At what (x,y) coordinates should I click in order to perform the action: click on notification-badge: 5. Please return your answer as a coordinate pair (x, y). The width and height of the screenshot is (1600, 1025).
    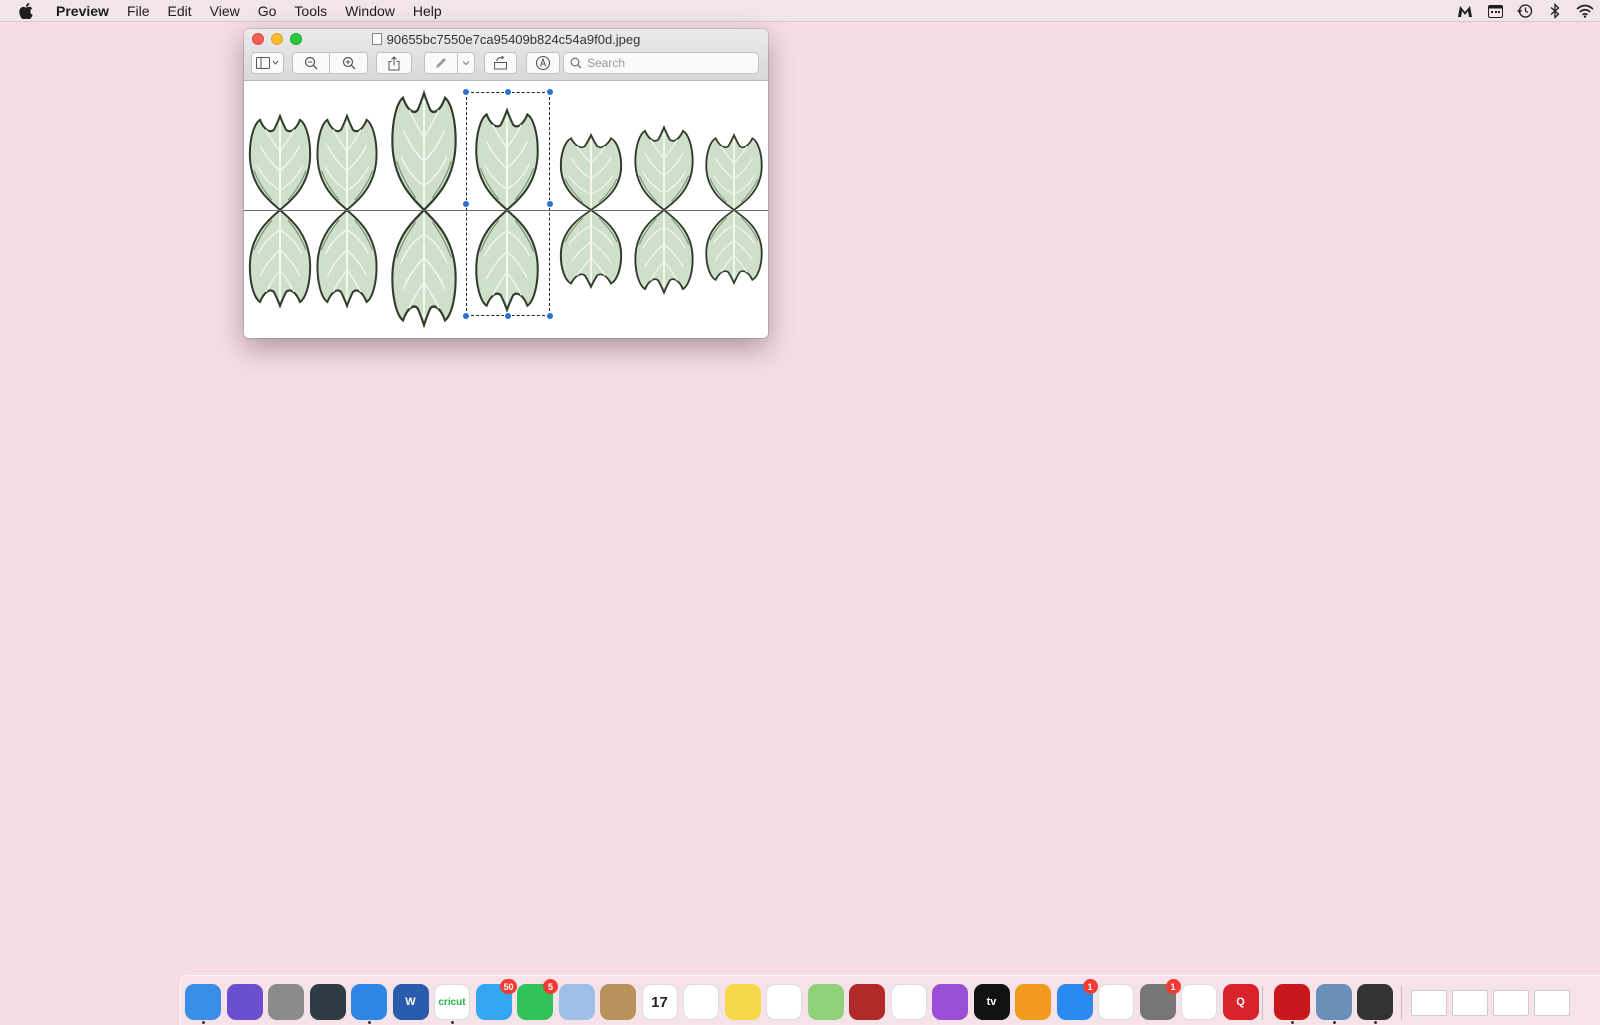
    Looking at the image, I should click on (550, 986).